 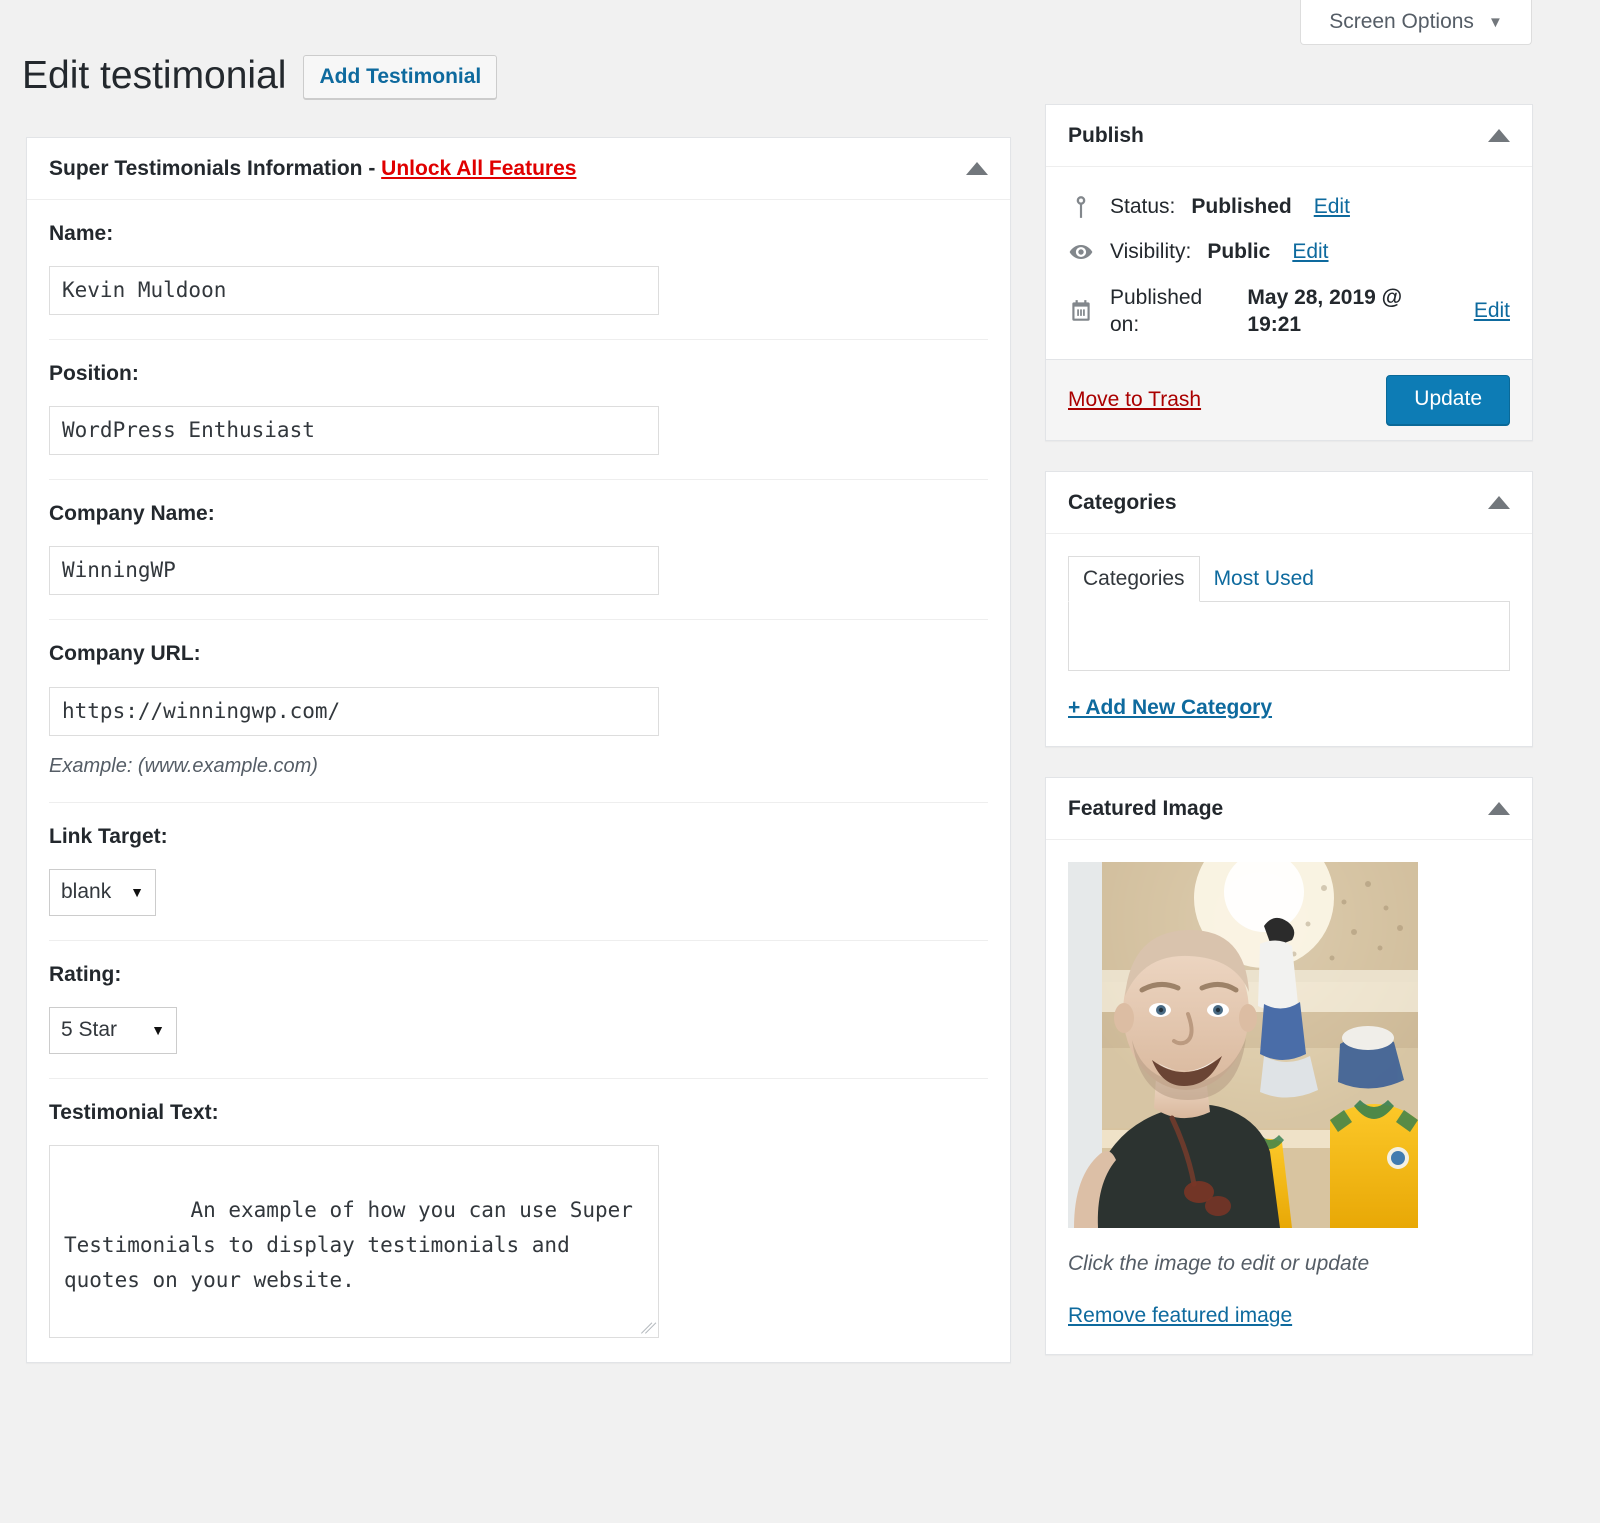 I want to click on categories-body: Categories Most Used + Add New Category, so click(x=1289, y=640).